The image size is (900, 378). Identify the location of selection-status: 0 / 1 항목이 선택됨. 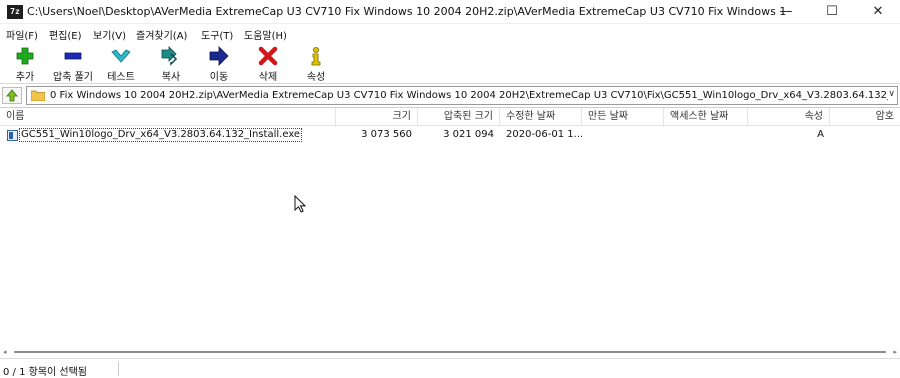
(45, 372).